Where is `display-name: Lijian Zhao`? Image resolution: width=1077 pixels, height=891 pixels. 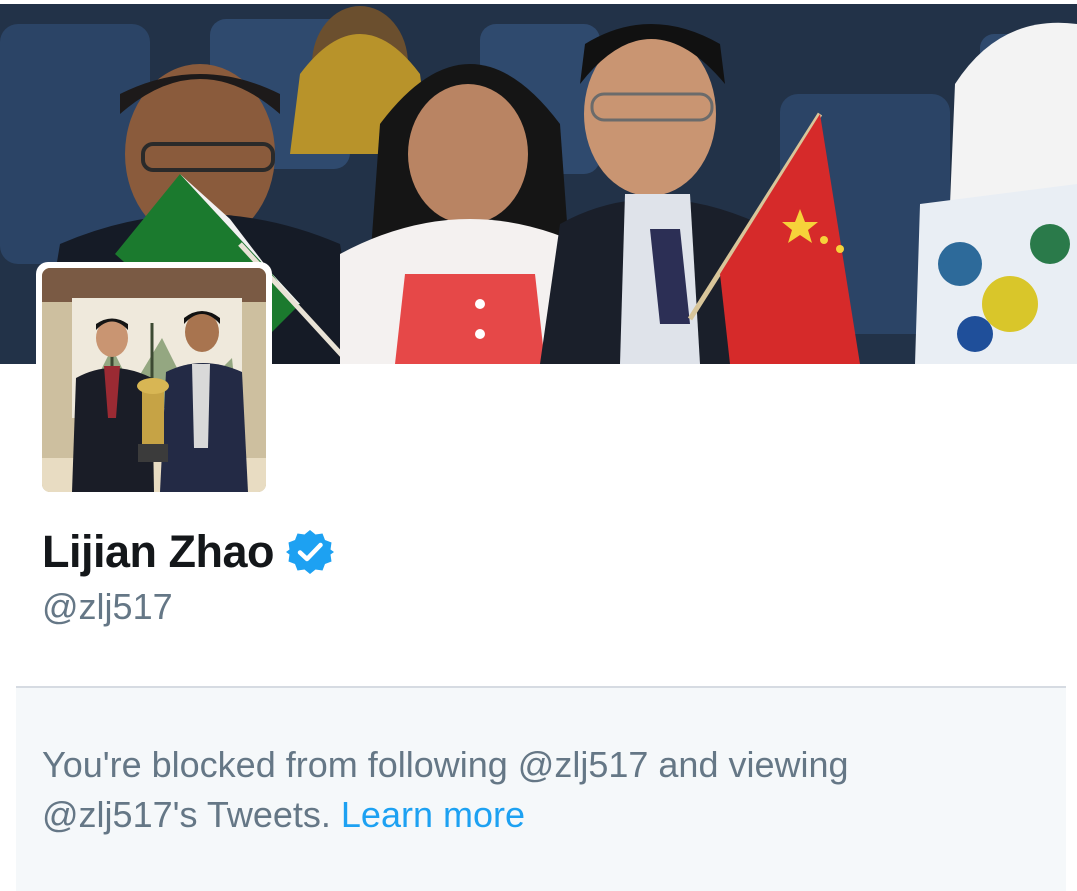 display-name: Lijian Zhao is located at coordinates (158, 551).